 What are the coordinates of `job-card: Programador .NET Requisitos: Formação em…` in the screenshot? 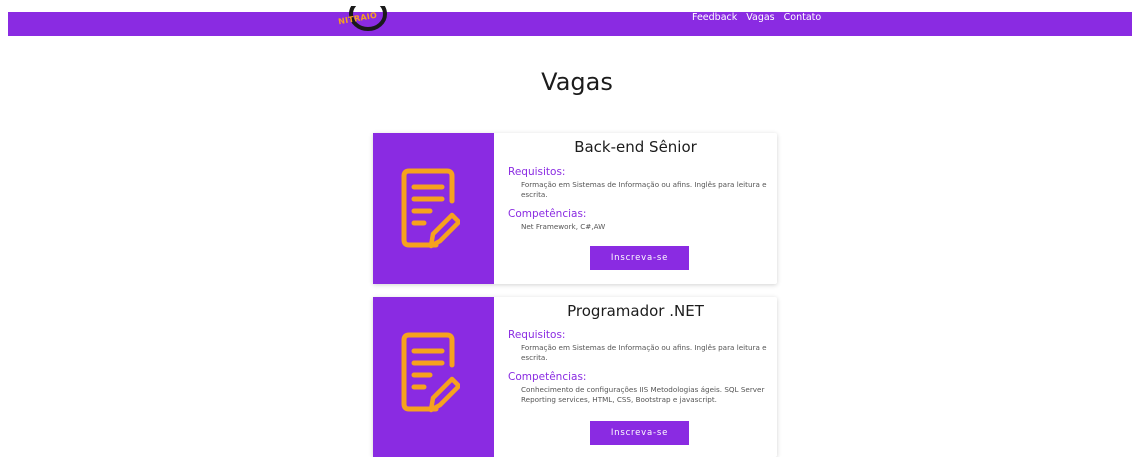 It's located at (575, 377).